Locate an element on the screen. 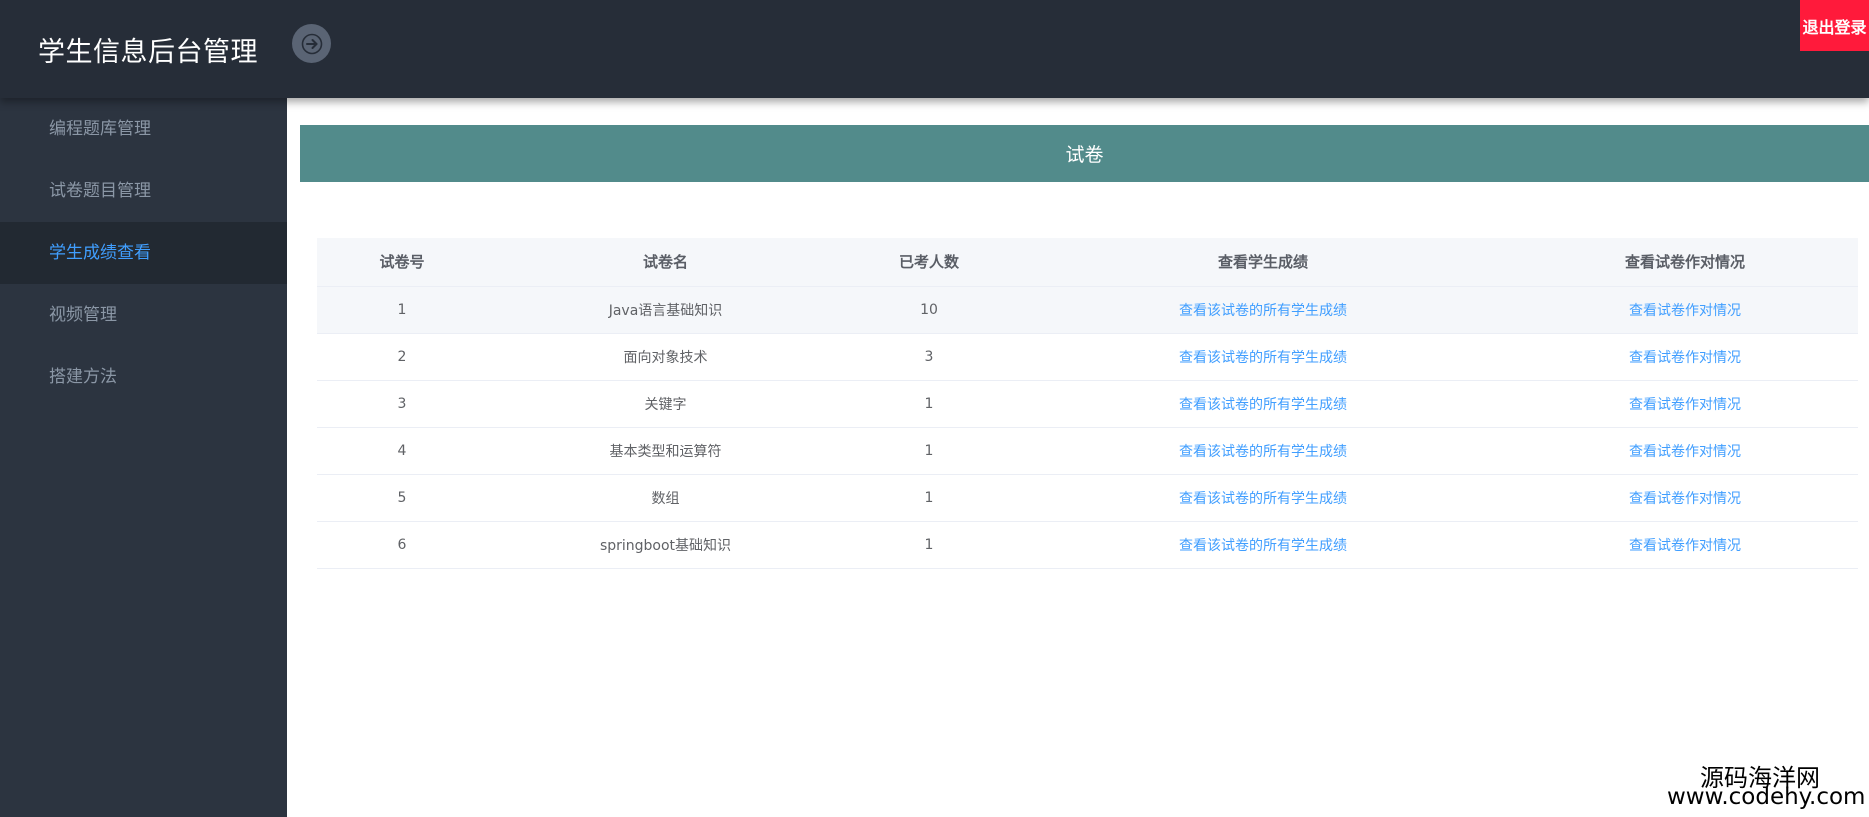 The height and width of the screenshot is (817, 1869). cell-paper-name: 基本类型和运算符 is located at coordinates (665, 451).